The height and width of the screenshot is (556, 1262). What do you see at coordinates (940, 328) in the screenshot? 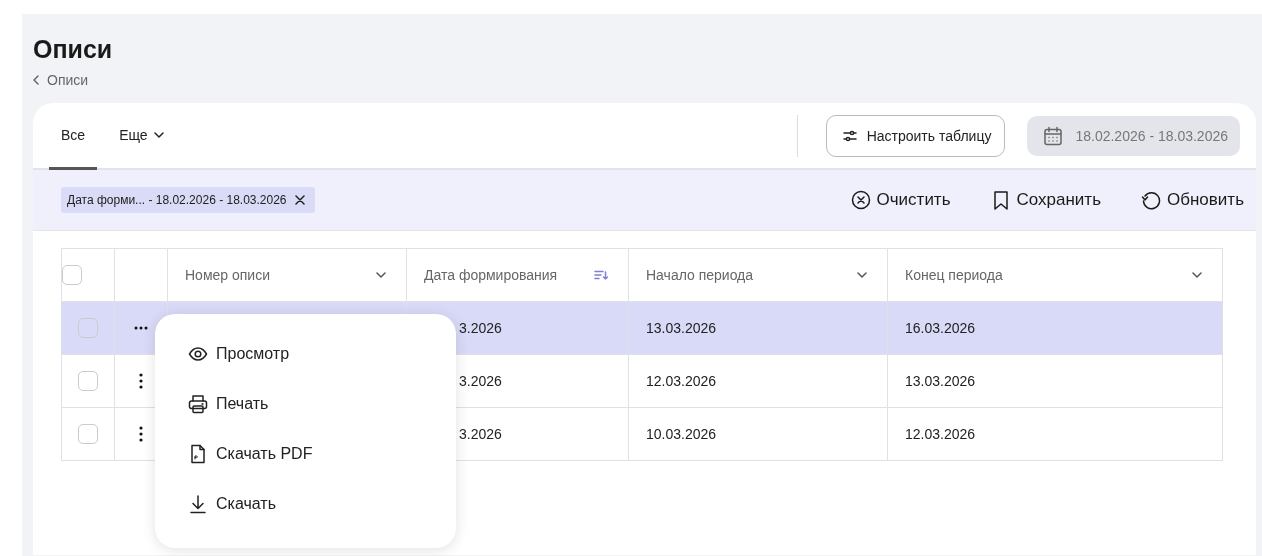
I see `table-cell: 16.03.2026` at bounding box center [940, 328].